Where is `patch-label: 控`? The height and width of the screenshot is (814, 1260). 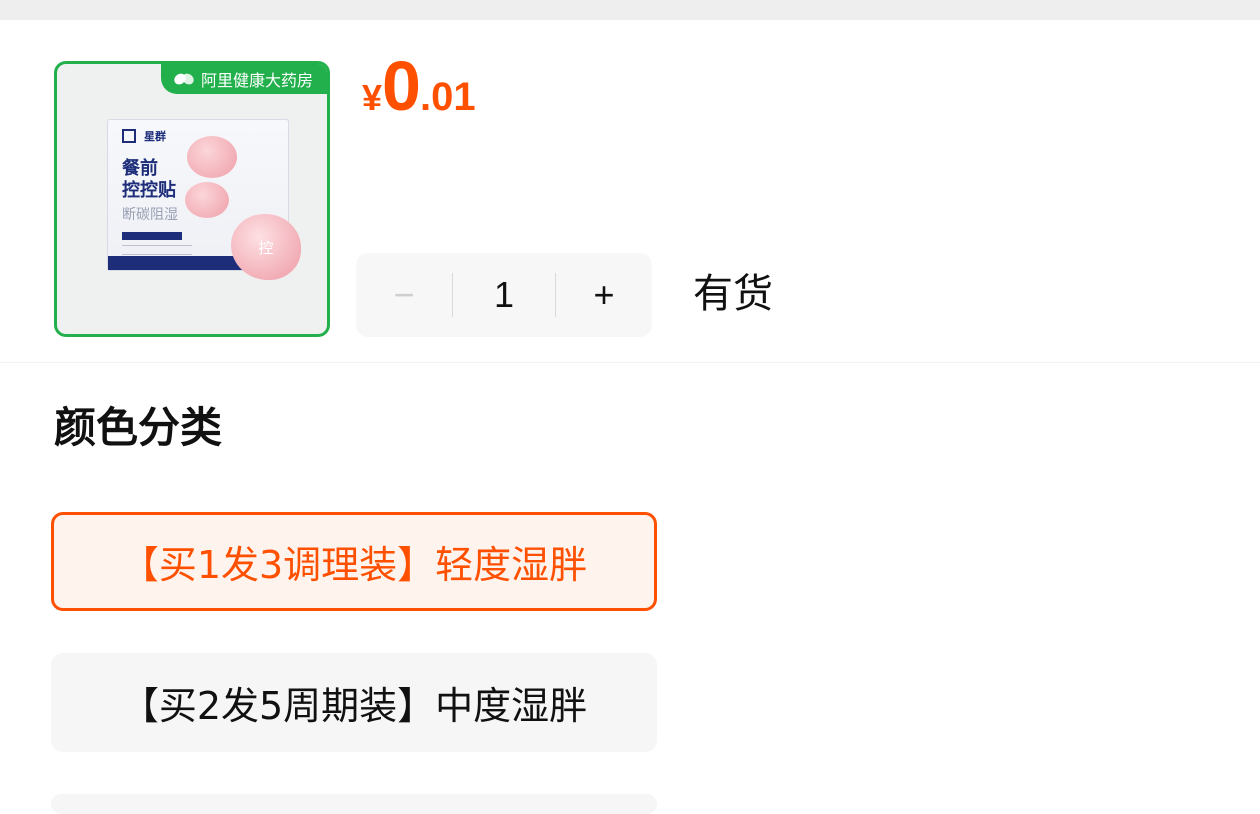 patch-label: 控 is located at coordinates (266, 247).